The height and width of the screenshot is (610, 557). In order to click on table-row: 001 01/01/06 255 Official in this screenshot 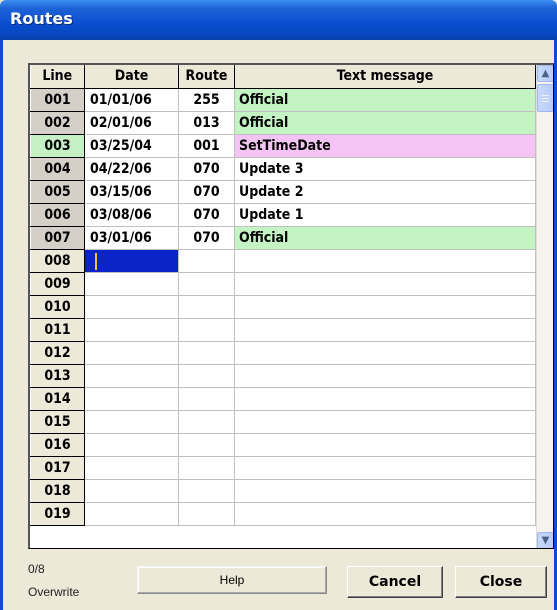, I will do `click(283, 99)`.